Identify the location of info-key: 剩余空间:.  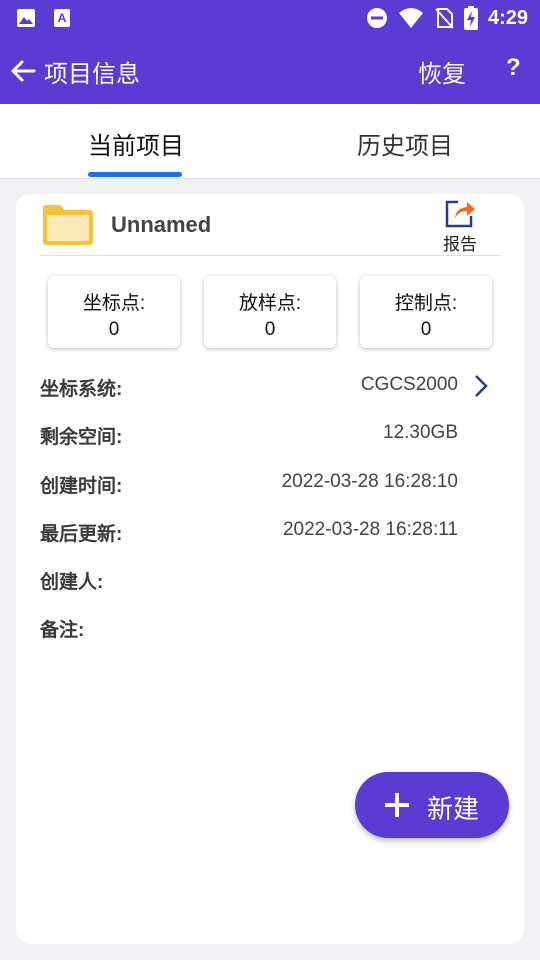
(81, 437).